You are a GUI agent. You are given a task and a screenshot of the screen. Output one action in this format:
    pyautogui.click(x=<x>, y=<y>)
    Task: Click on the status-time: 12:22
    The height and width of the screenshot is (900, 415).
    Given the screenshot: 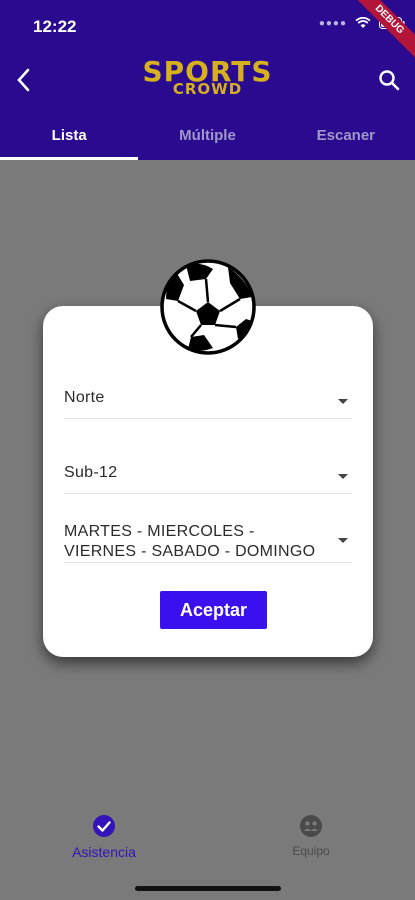 What is the action you would take?
    pyautogui.click(x=55, y=26)
    